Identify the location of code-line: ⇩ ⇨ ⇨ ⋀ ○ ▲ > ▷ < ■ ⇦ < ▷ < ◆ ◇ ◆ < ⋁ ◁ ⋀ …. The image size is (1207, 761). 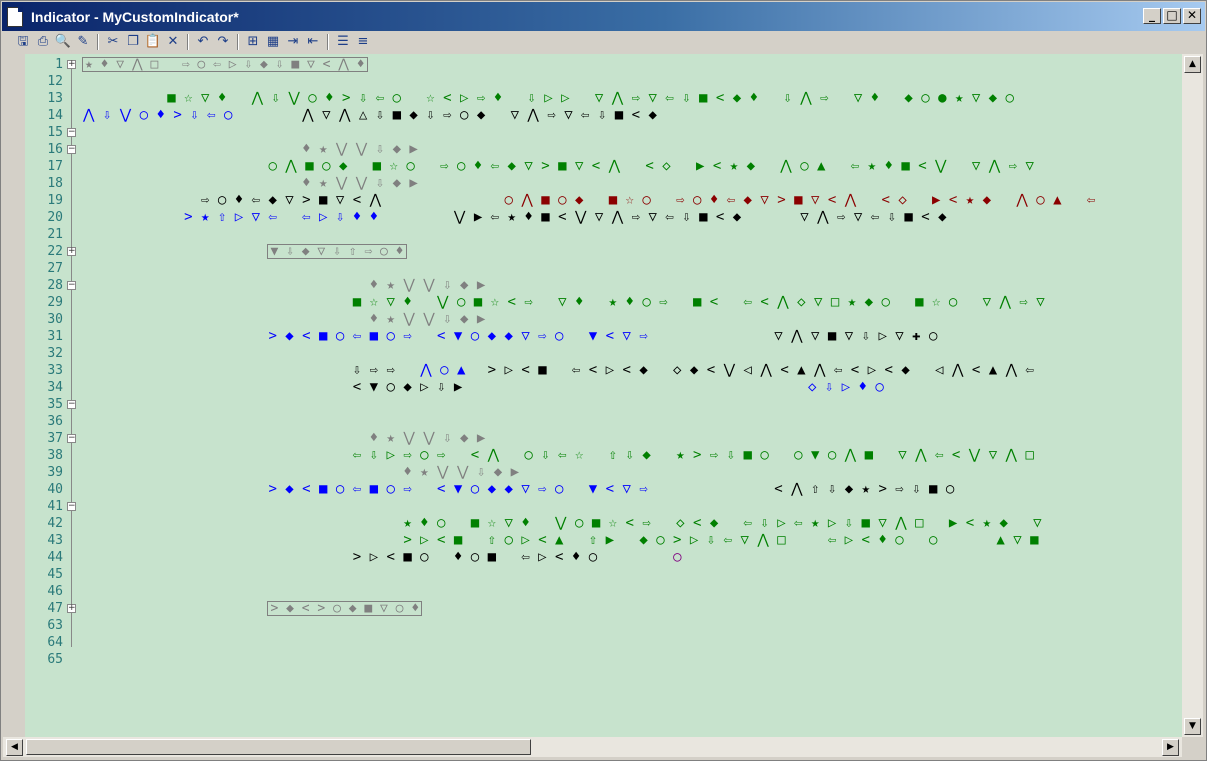
(632, 370).